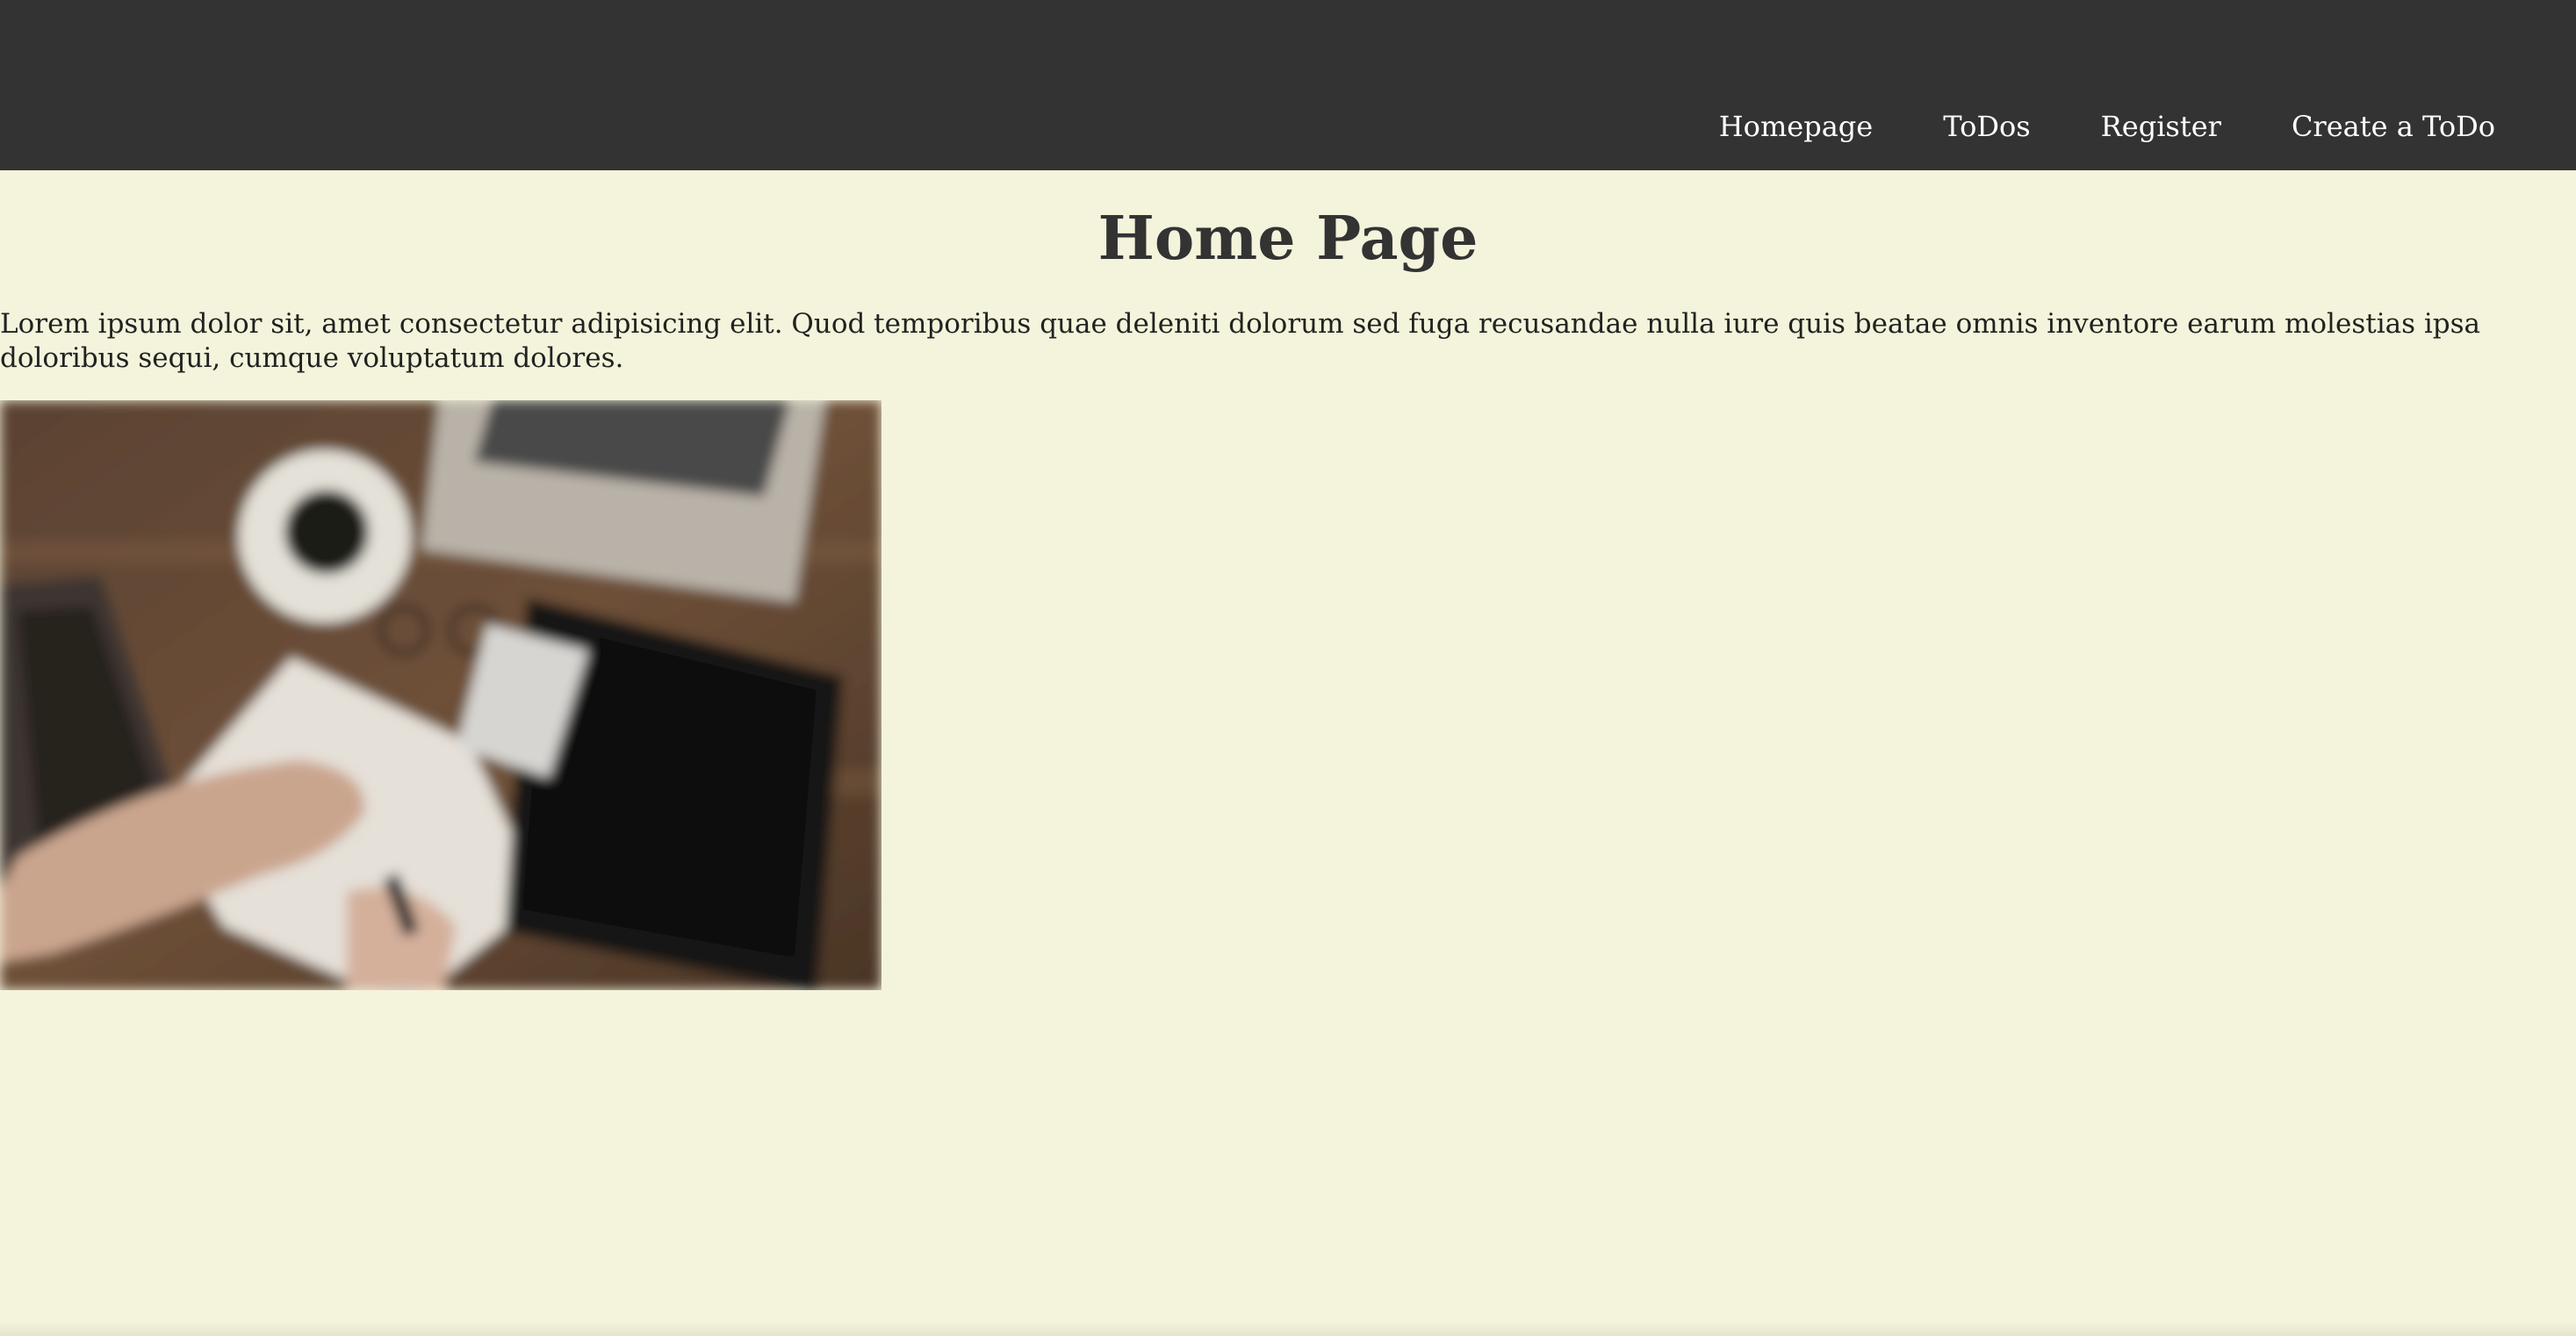  What do you see at coordinates (1288, 239) in the screenshot?
I see `page-title: Home Page` at bounding box center [1288, 239].